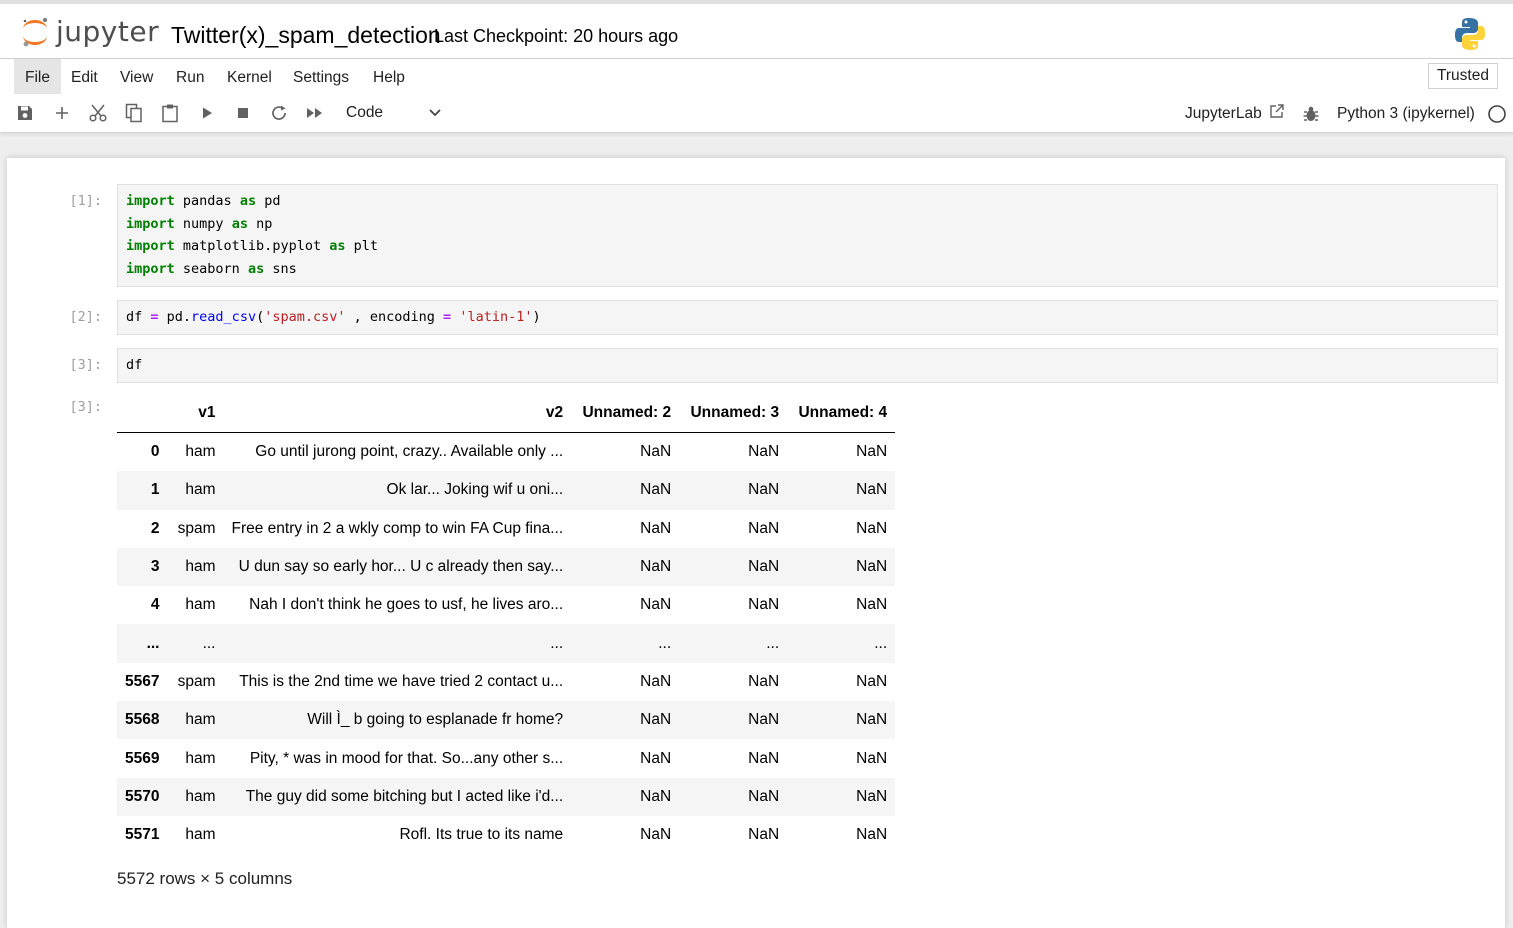 The image size is (1513, 928). Describe the element at coordinates (142, 720) in the screenshot. I see `row-index: 5568` at that location.